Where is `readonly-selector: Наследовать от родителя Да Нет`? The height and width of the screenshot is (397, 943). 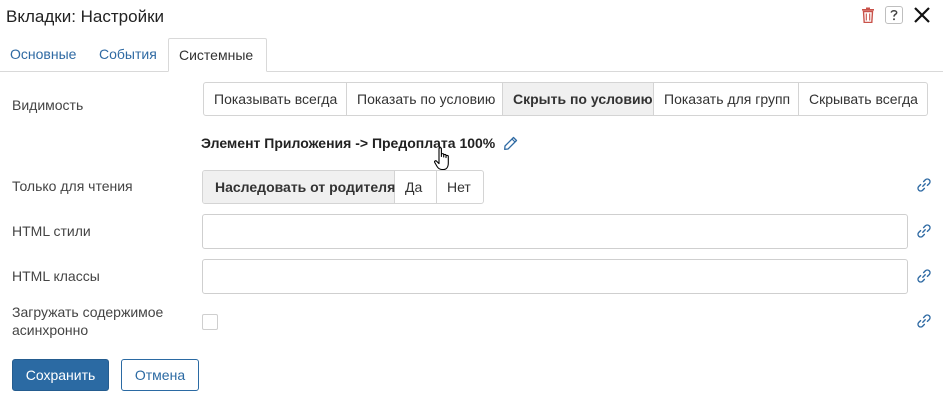 readonly-selector: Наследовать от родителя Да Нет is located at coordinates (343, 187).